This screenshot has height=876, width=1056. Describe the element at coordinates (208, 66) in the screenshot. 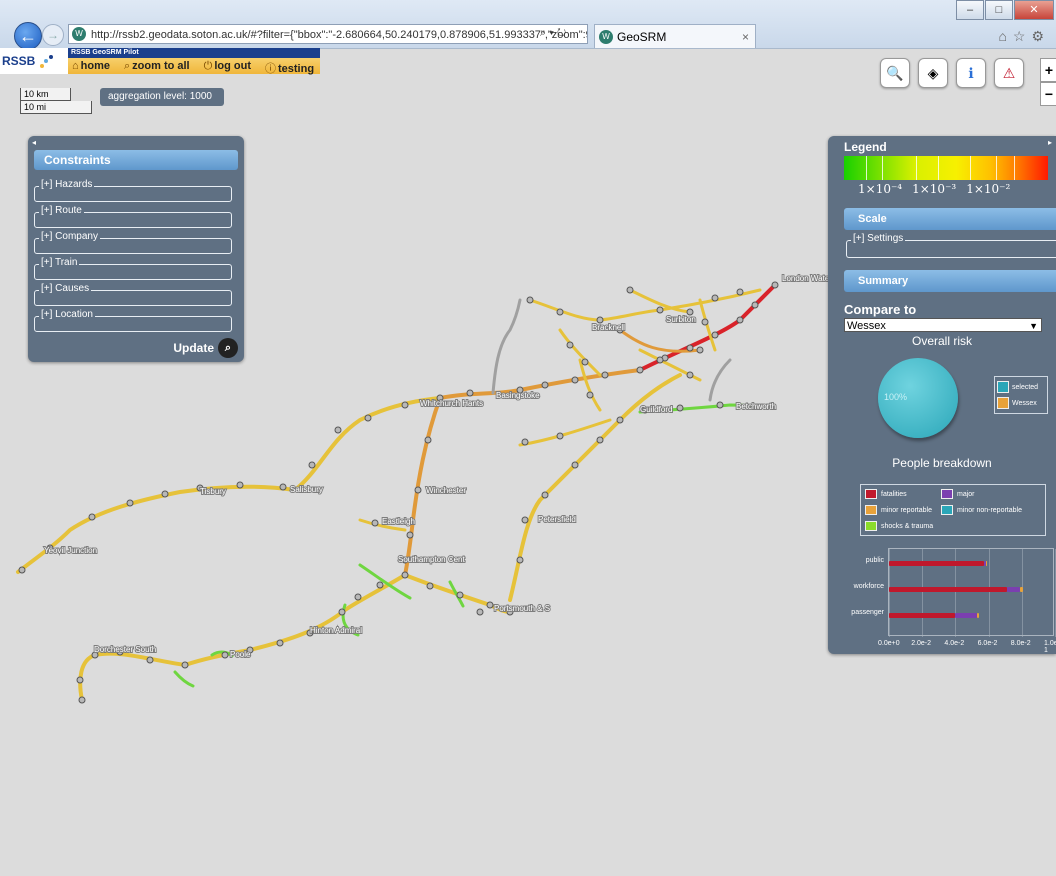

I see `power-icon: ⏻` at that location.